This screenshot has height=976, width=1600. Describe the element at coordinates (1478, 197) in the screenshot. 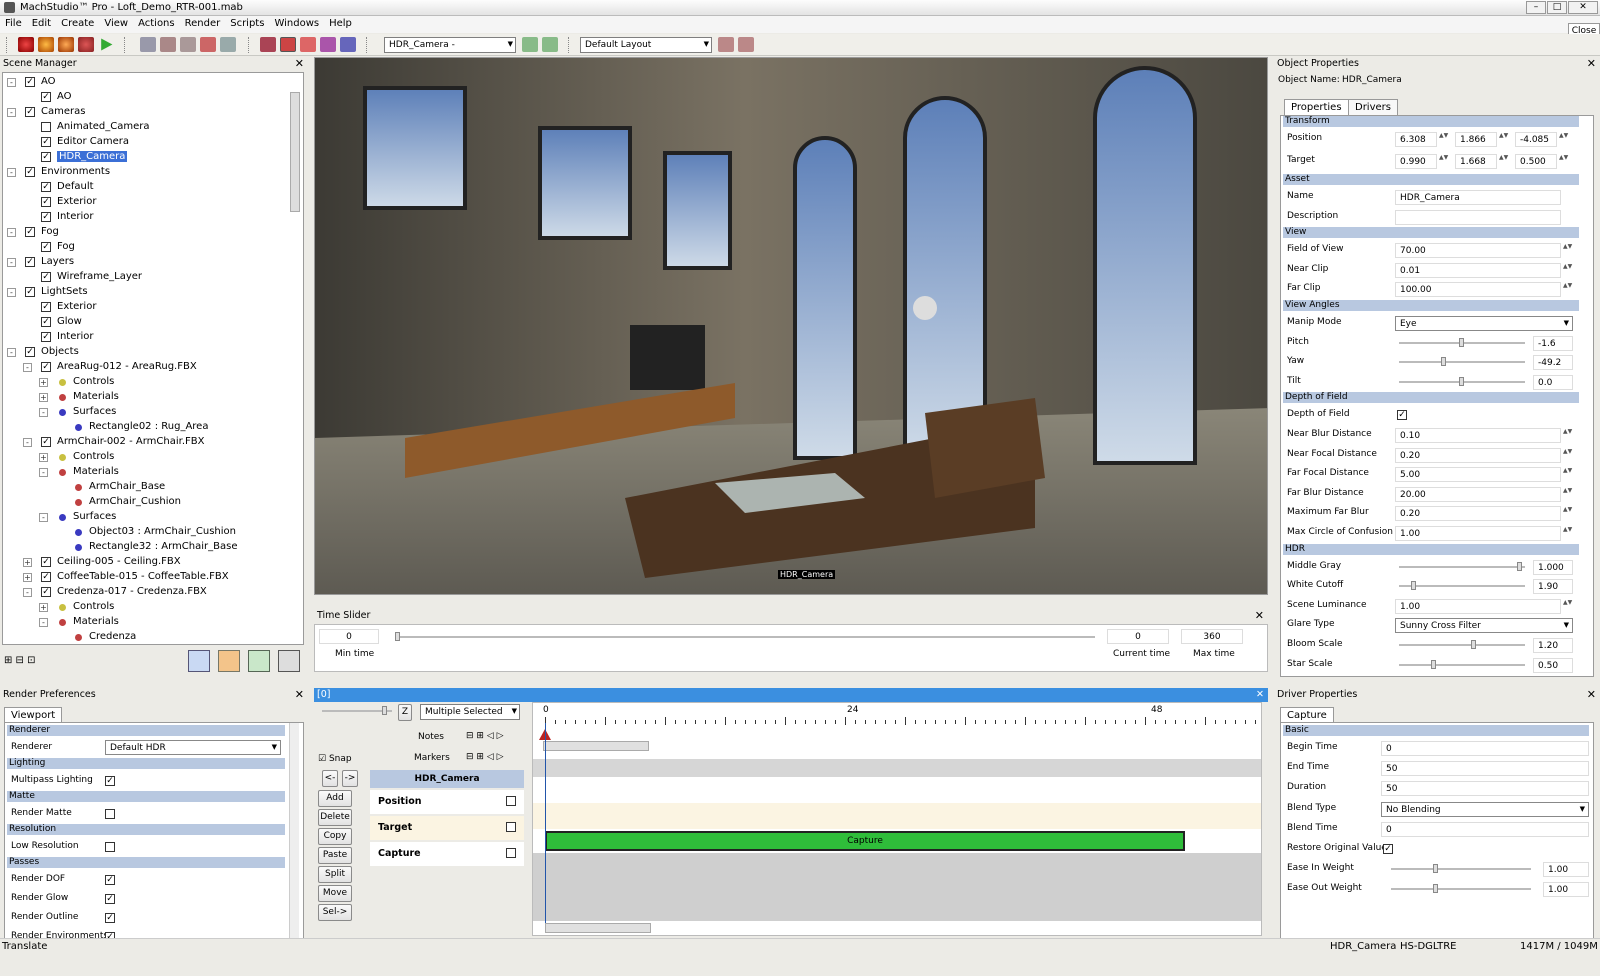

I see `property-field: HDR_Camera` at that location.